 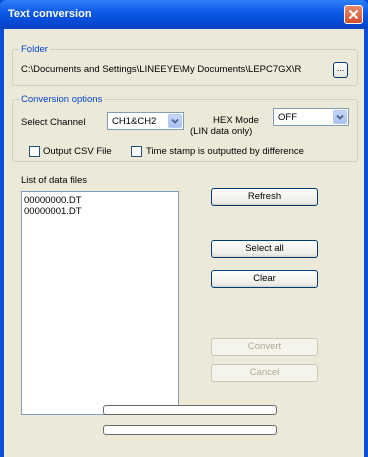 What do you see at coordinates (184, 14) in the screenshot?
I see `title-bar: Text conversion` at bounding box center [184, 14].